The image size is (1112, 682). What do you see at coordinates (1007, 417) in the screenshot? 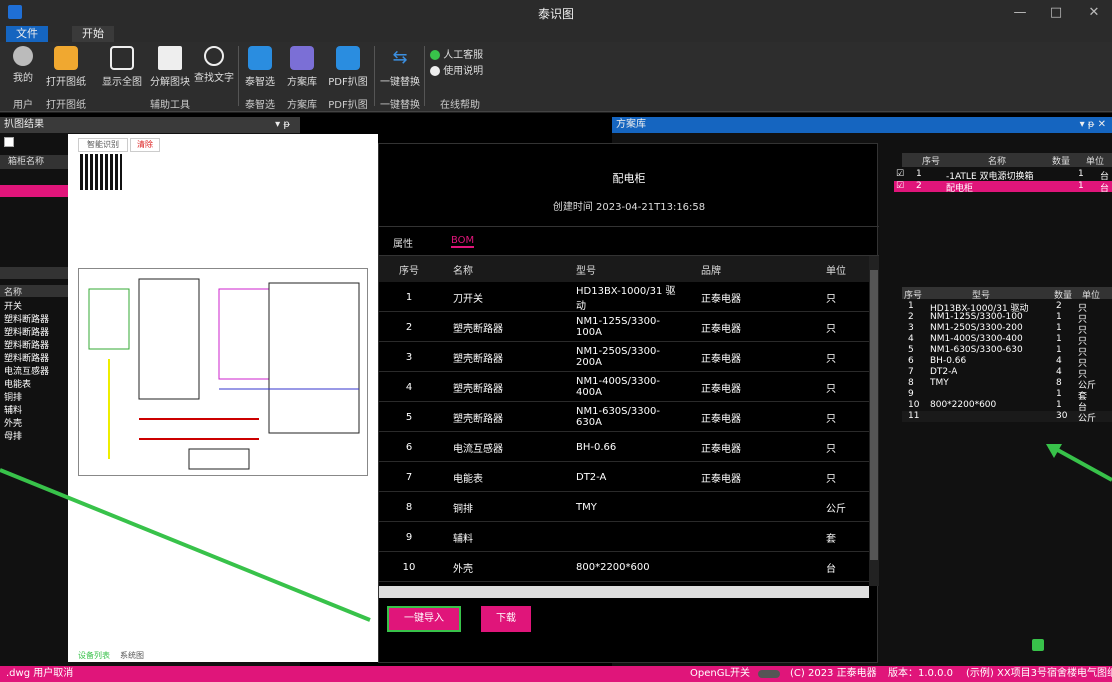
I see `table-row: 11 30 公斤` at bounding box center [1007, 417].